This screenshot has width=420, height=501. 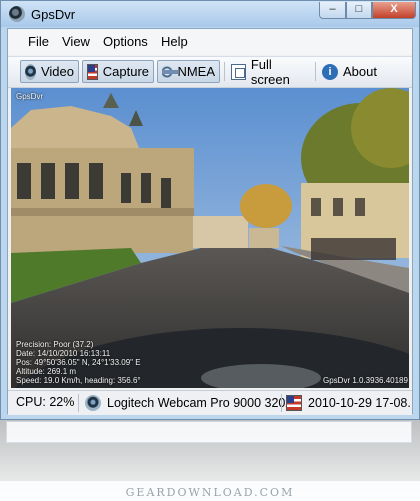 I want to click on cpu-status: CPU: 22%, so click(x=45, y=402).